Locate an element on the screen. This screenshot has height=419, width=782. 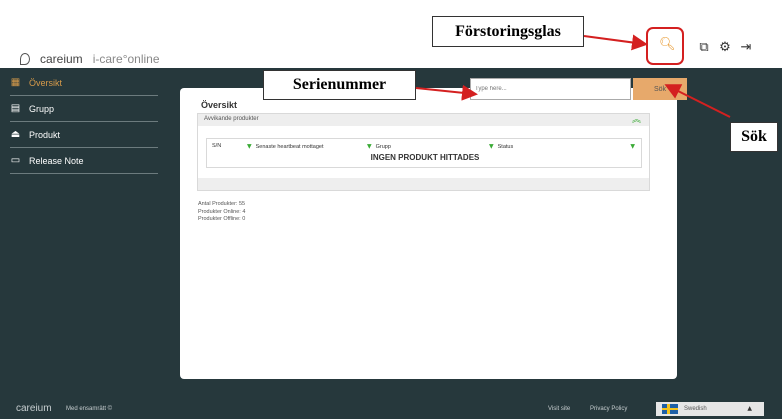
sidebar-item-oversikt: ▦ Översikt is located at coordinates (84, 83).